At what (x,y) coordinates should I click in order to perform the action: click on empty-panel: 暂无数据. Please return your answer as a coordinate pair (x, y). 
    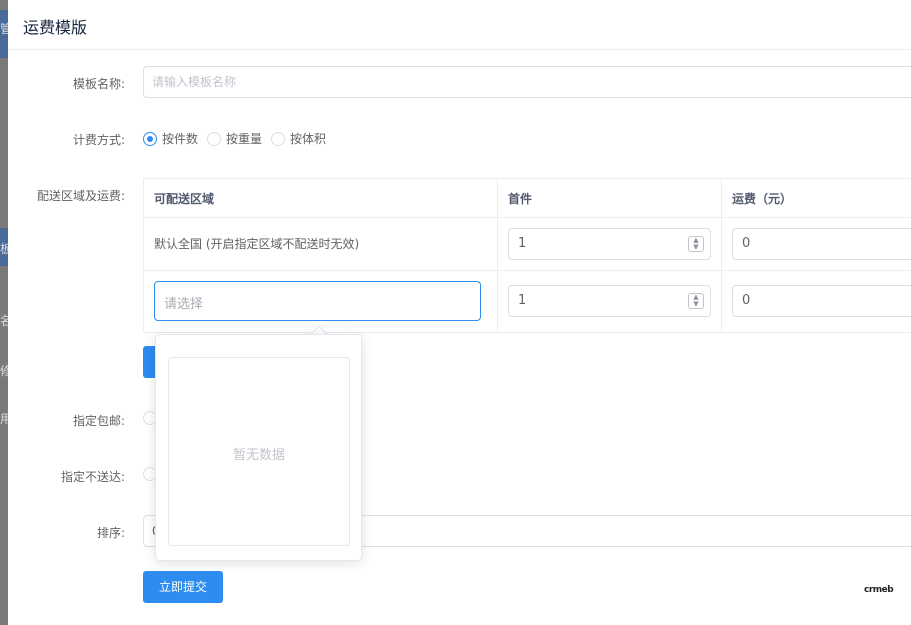
    Looking at the image, I should click on (259, 451).